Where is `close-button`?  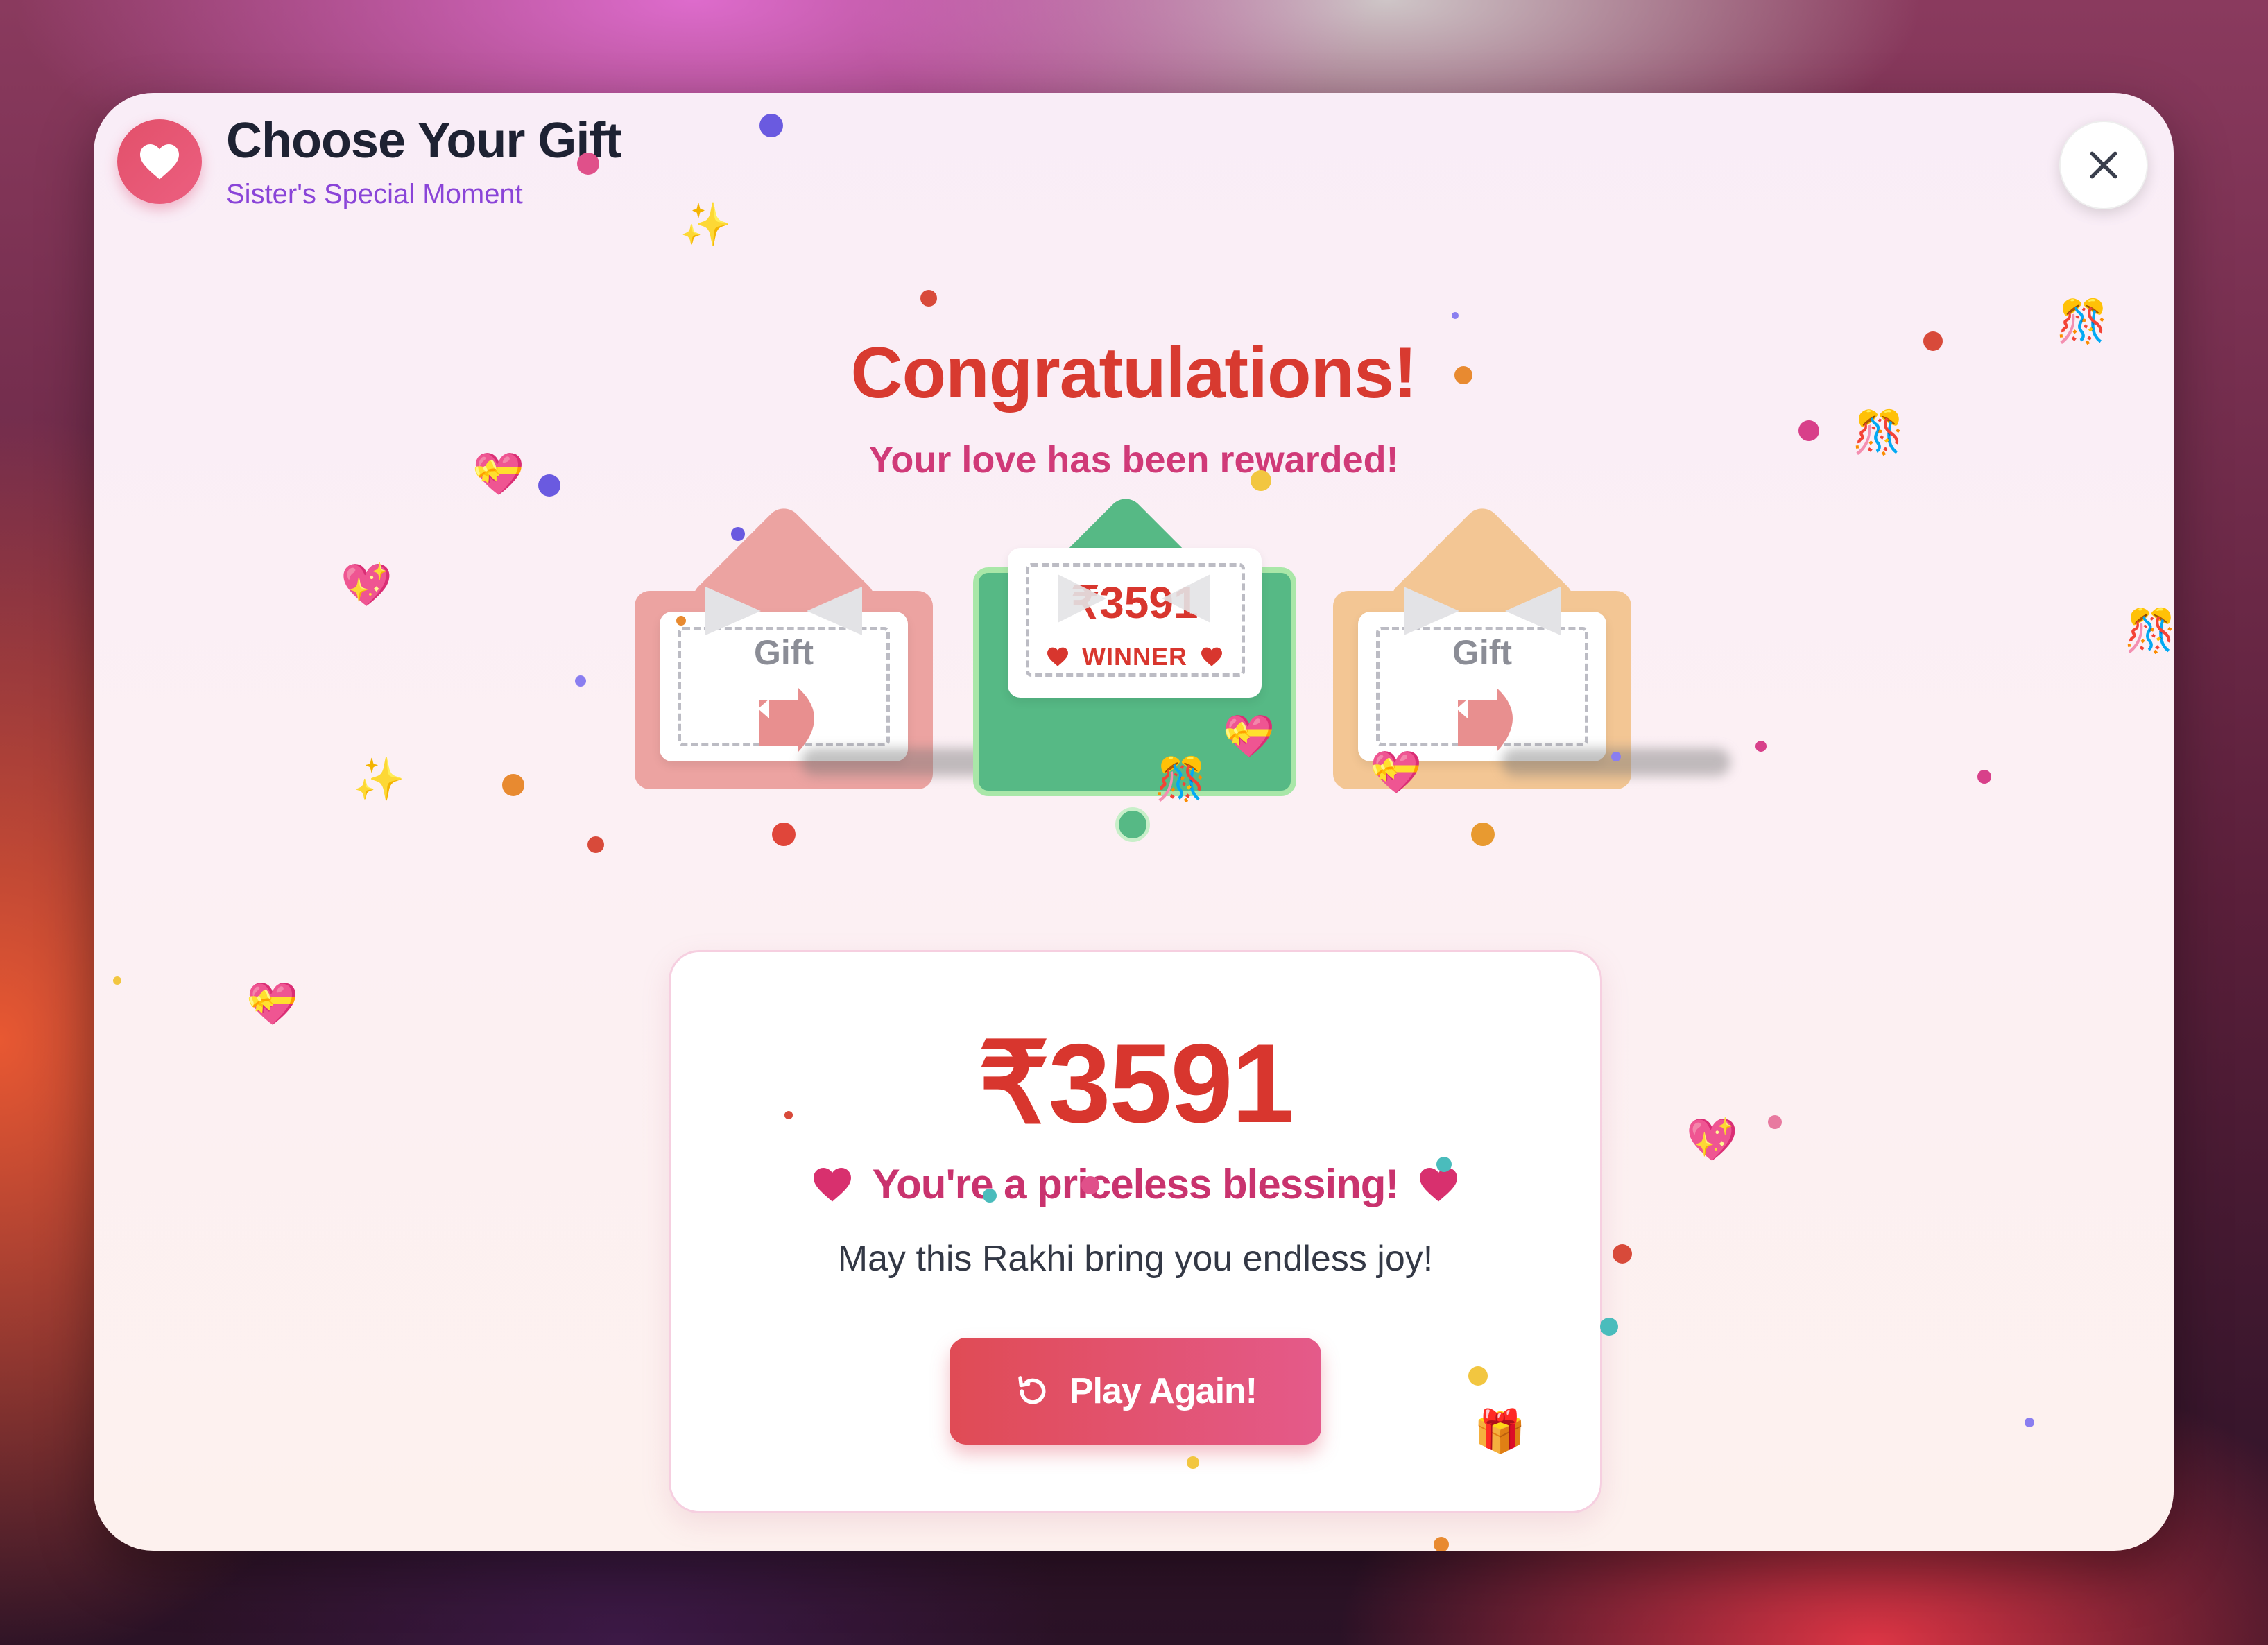 close-button is located at coordinates (2104, 165).